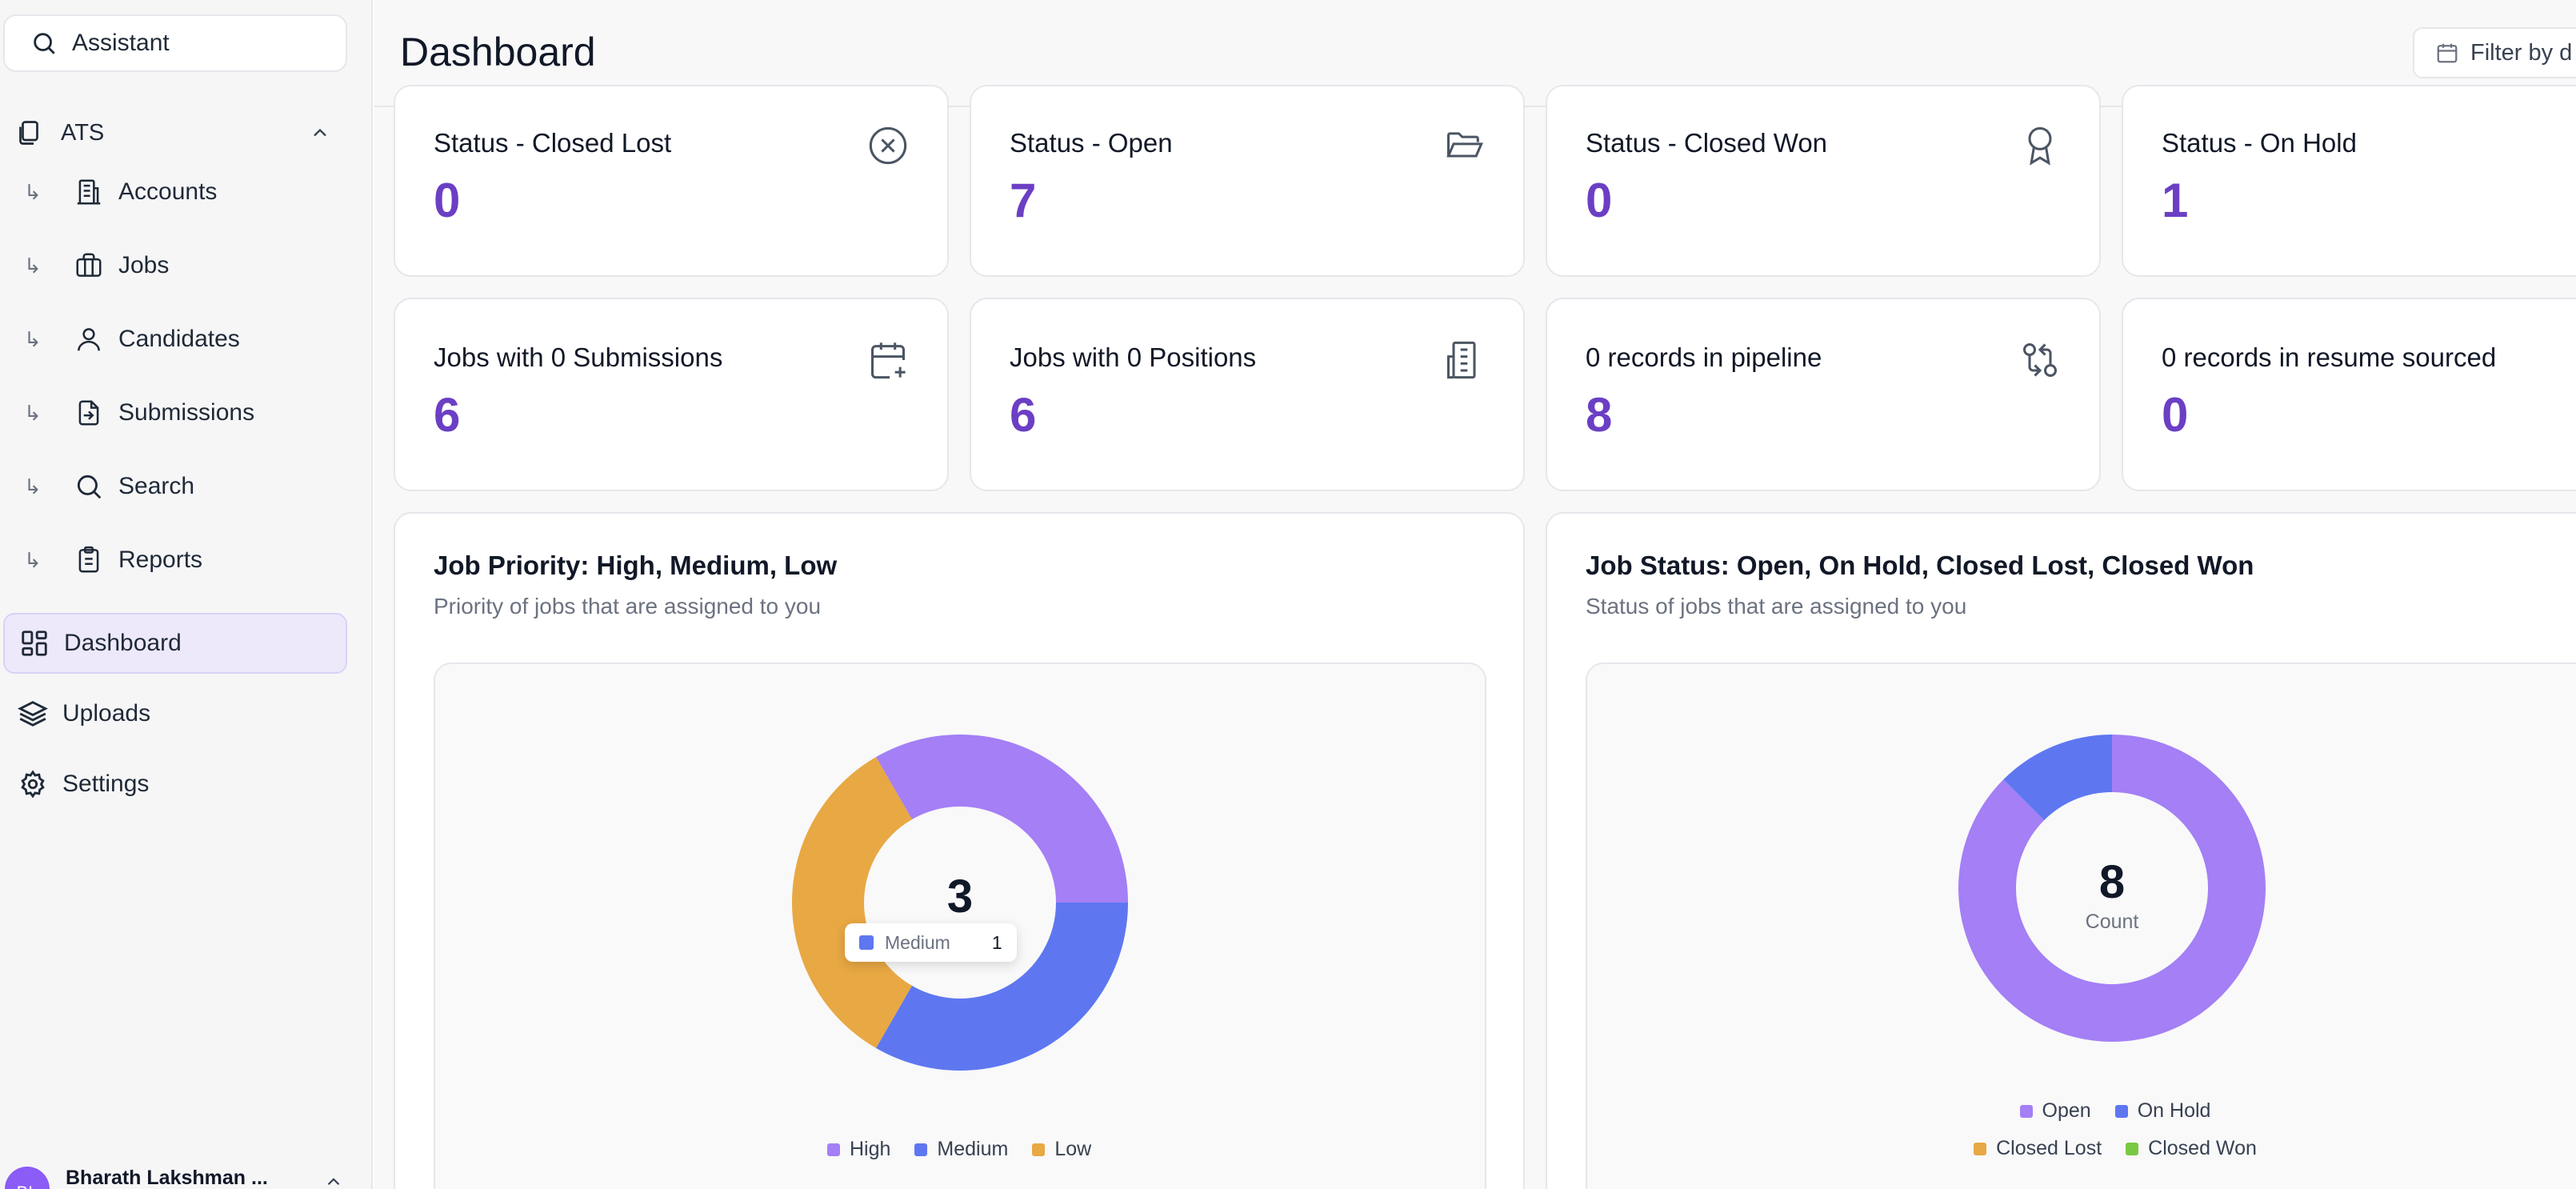 The image size is (2576, 1189). Describe the element at coordinates (671, 181) in the screenshot. I see `stat-card-closed-lost: Status - Closed Lost 0` at that location.